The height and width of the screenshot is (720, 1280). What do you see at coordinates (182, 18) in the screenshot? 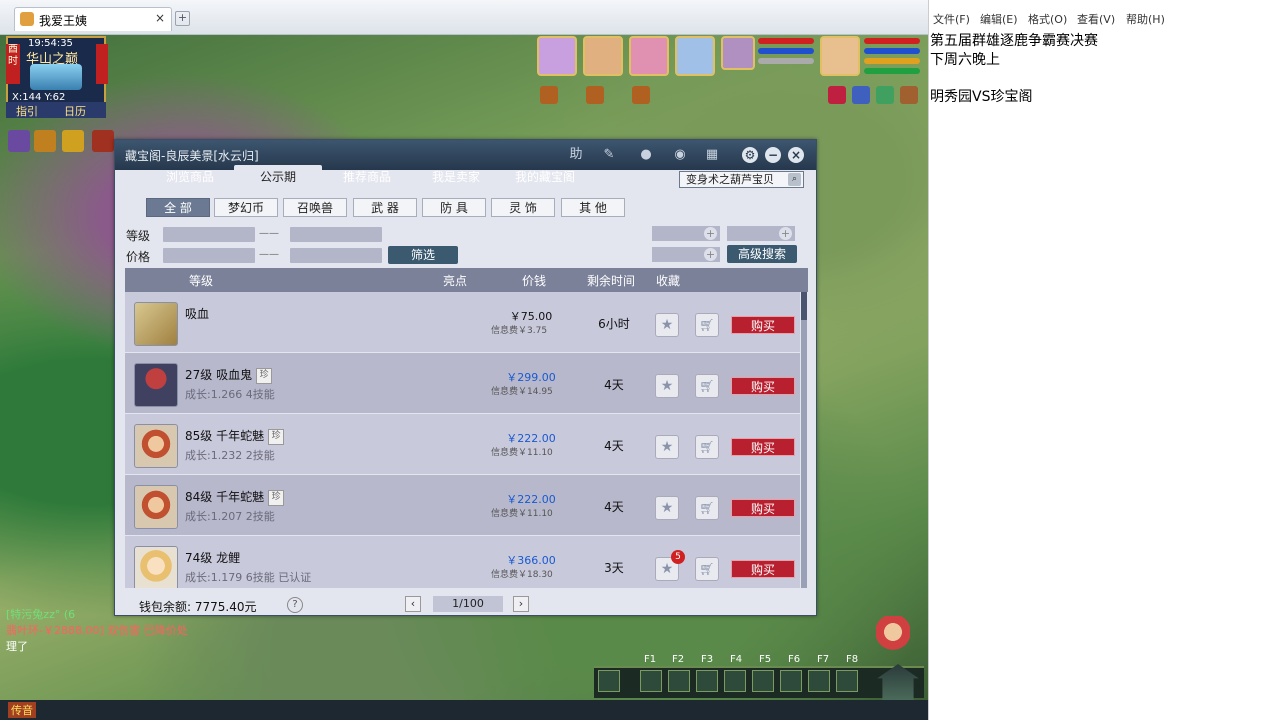
I see `new-tab-button: +` at bounding box center [182, 18].